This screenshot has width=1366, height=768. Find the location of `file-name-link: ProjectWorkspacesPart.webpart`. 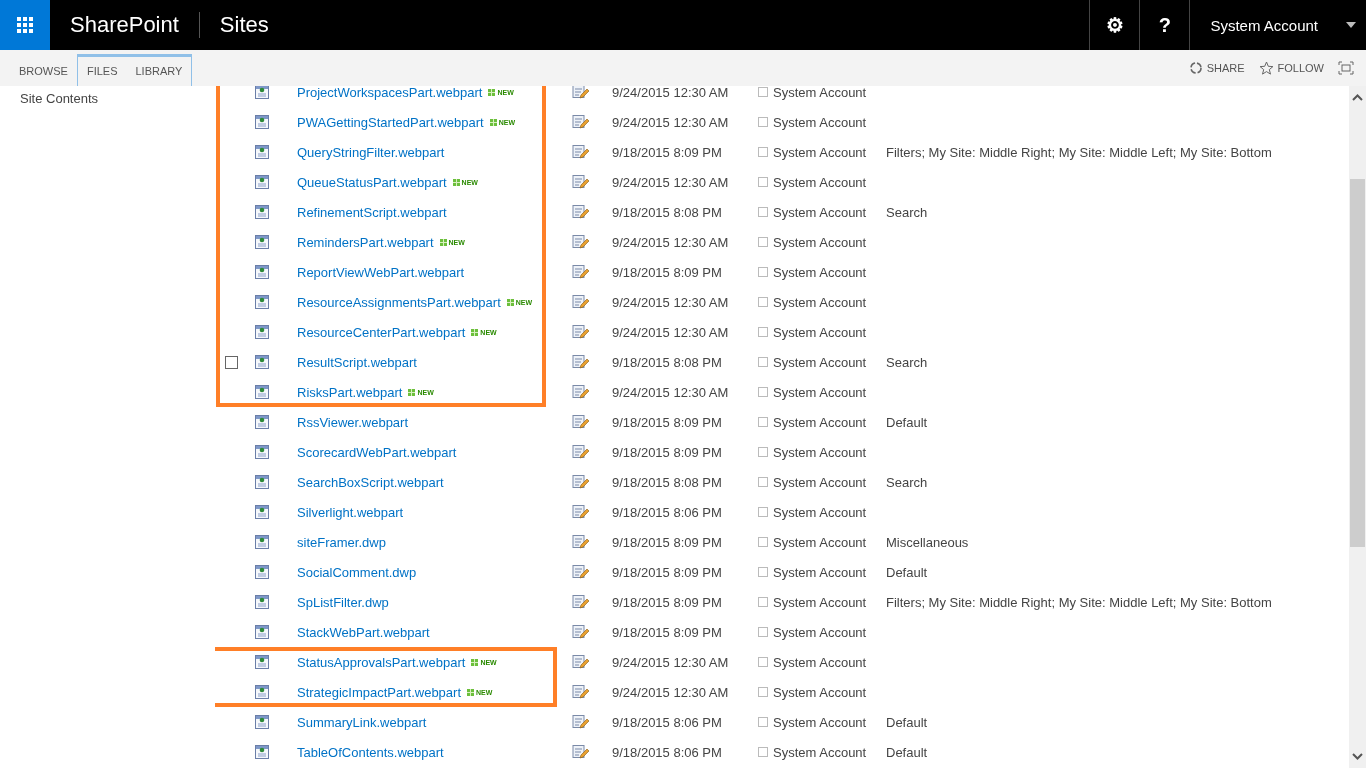

file-name-link: ProjectWorkspacesPart.webpart is located at coordinates (390, 93).